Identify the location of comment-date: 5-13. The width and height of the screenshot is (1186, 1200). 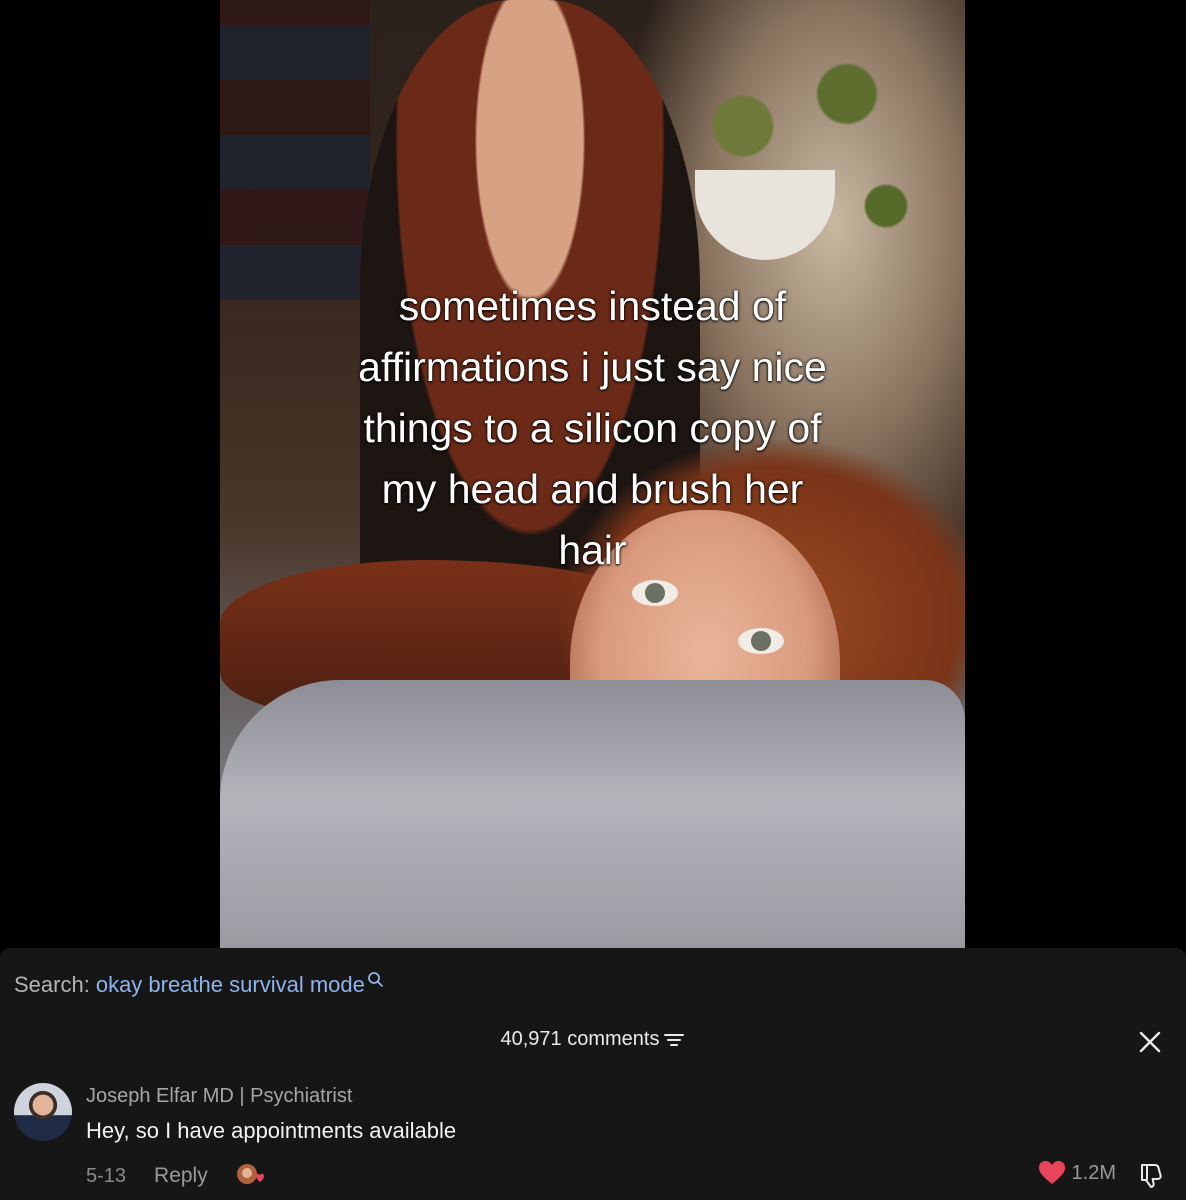
(106, 1175).